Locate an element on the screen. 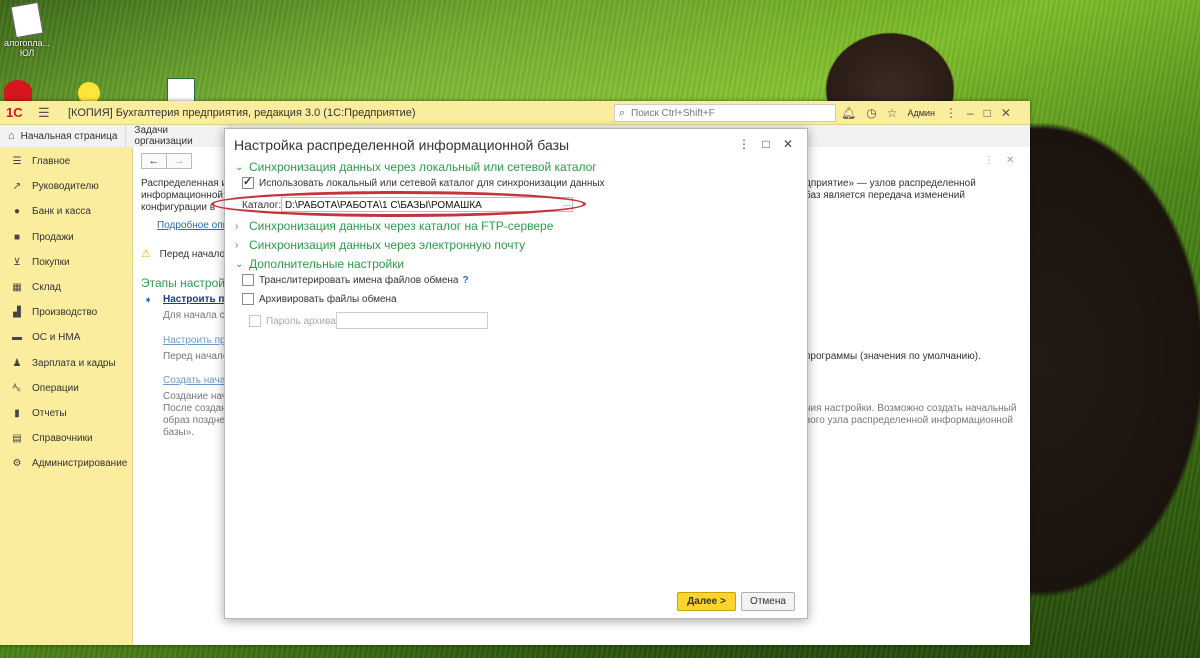 The image size is (1200, 658). step2-desc-right: программы (значения по умолчанию). is located at coordinates (893, 356).